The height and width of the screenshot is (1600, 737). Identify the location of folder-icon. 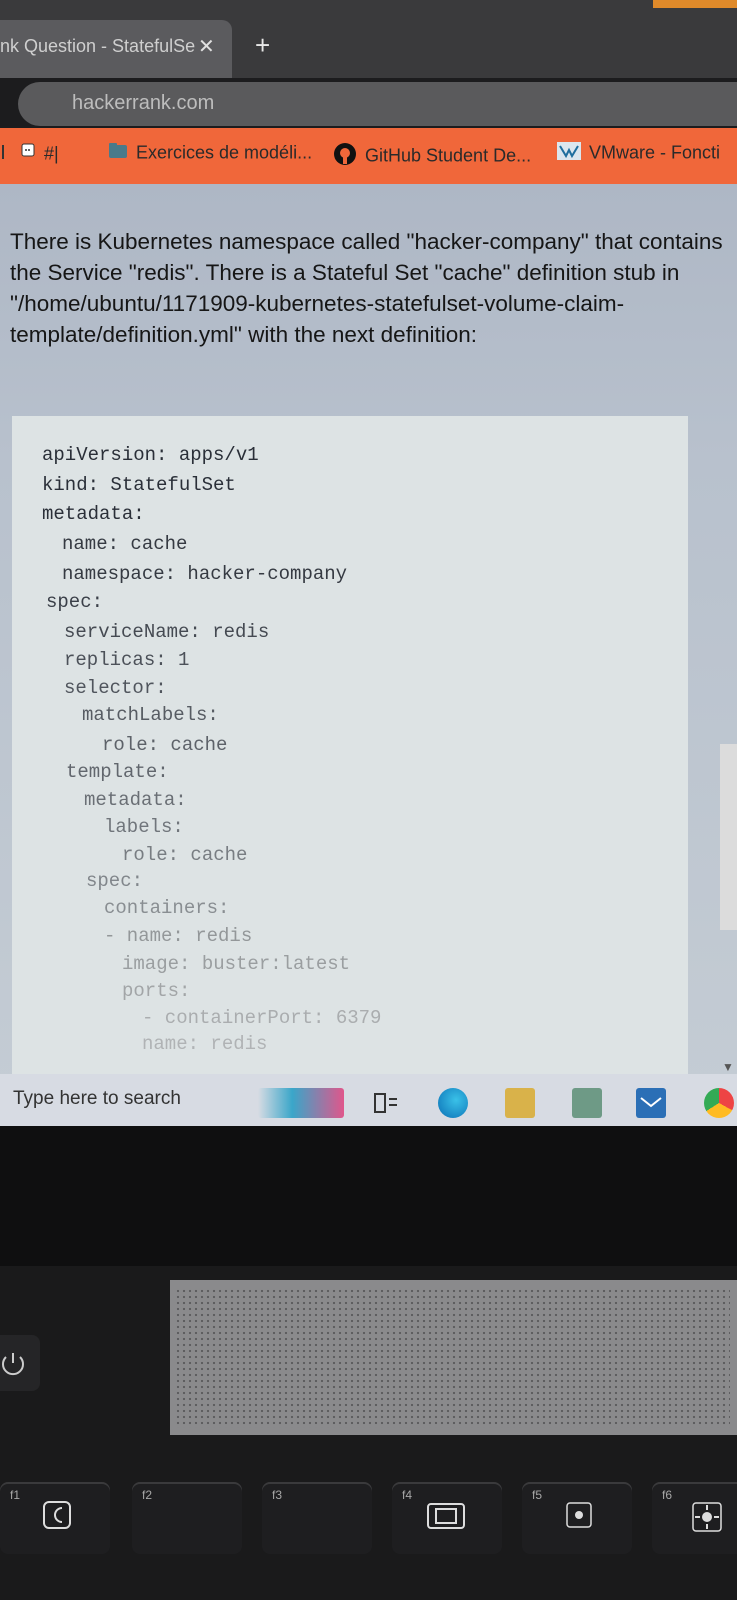
(118, 153).